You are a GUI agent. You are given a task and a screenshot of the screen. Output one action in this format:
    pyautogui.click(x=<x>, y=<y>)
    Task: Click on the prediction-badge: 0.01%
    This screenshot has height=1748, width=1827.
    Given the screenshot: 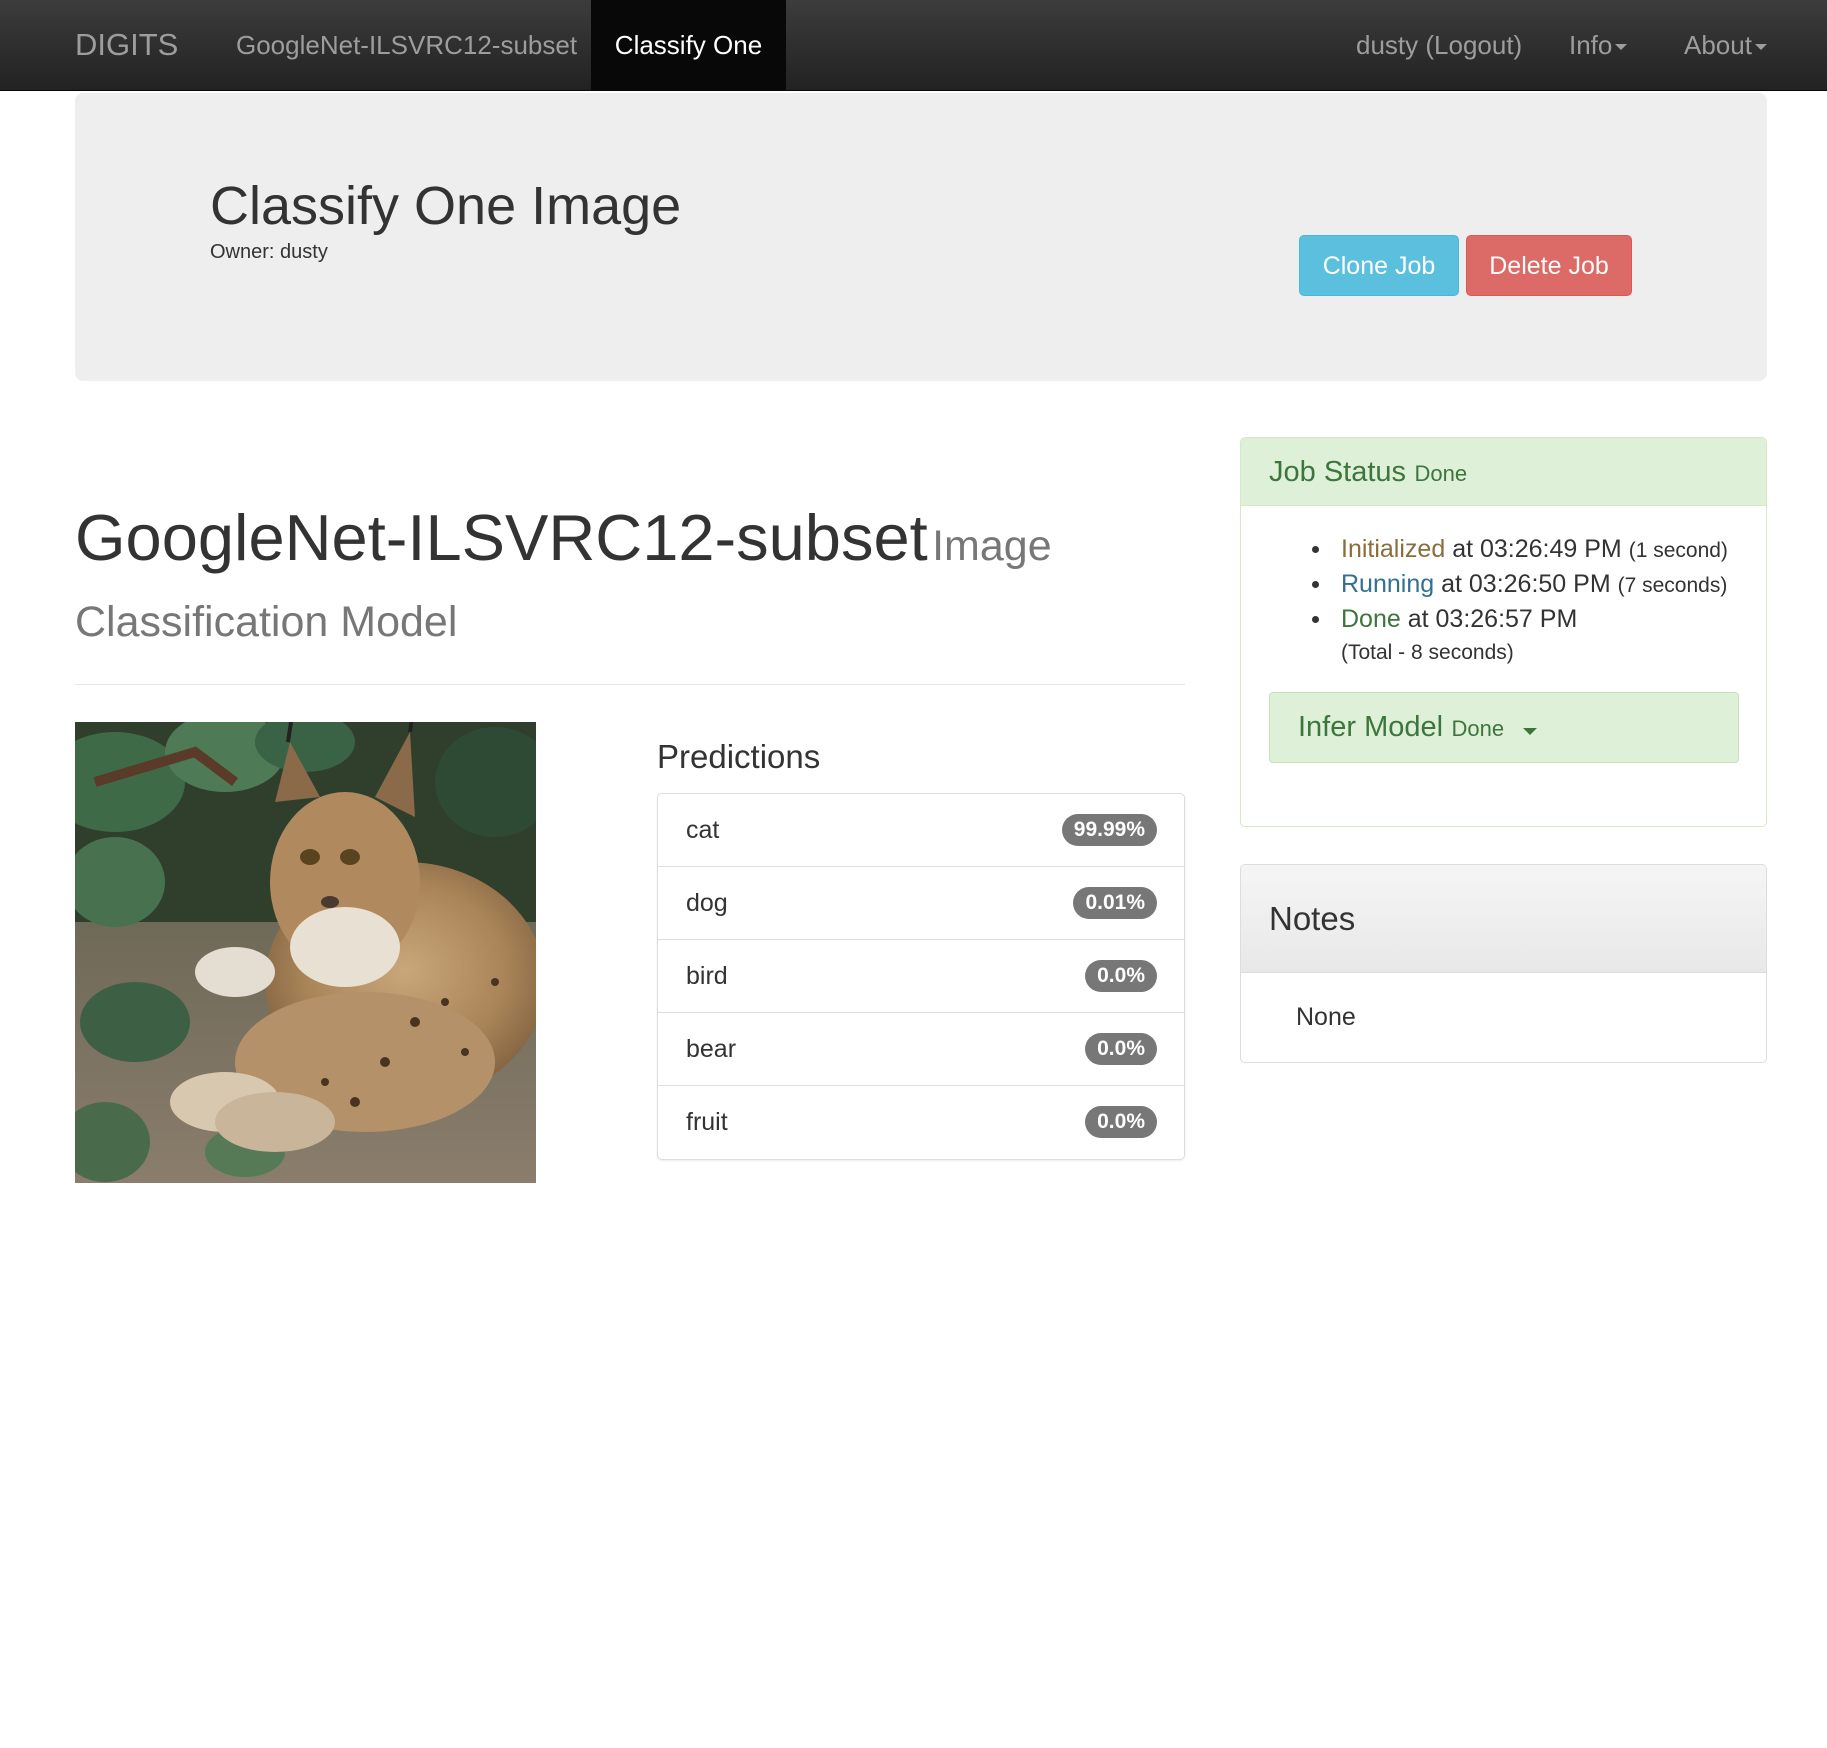 What is the action you would take?
    pyautogui.click(x=1115, y=903)
    